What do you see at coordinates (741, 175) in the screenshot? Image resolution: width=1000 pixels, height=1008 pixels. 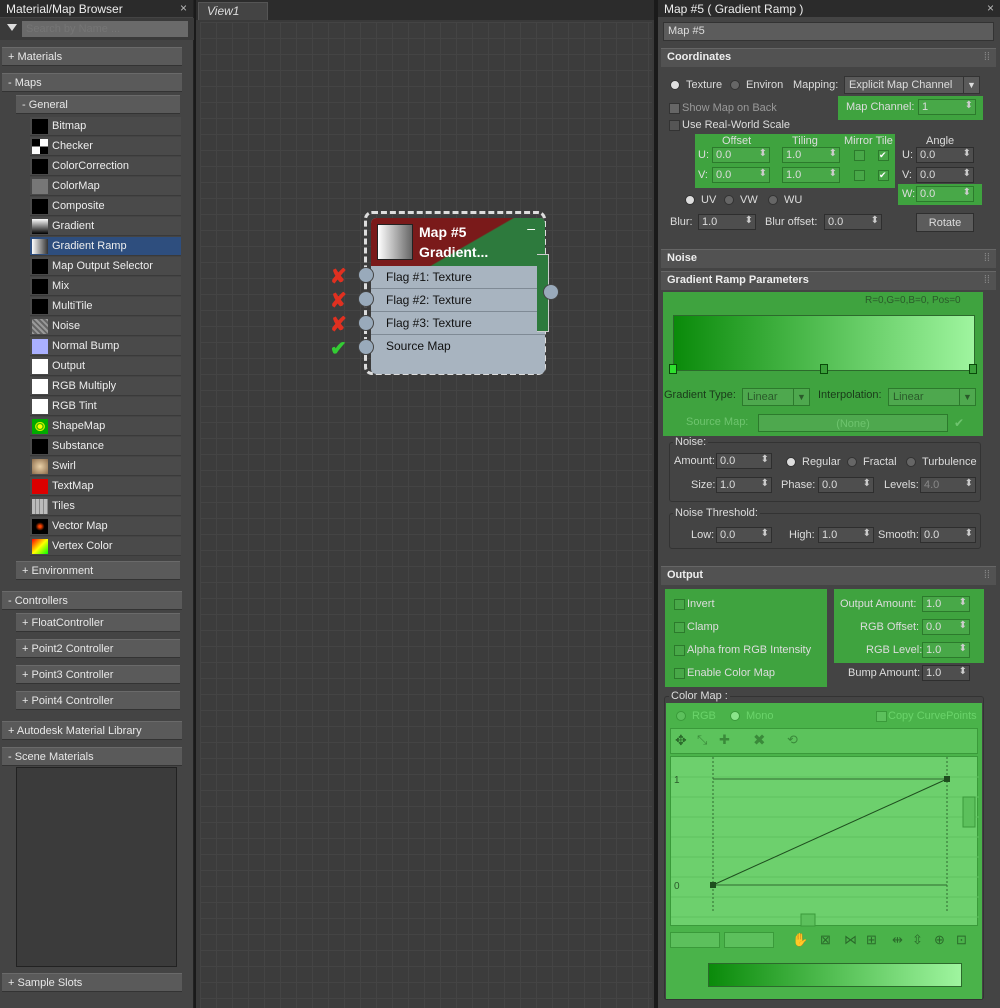 I see `v-offset-spinner: 0.0` at bounding box center [741, 175].